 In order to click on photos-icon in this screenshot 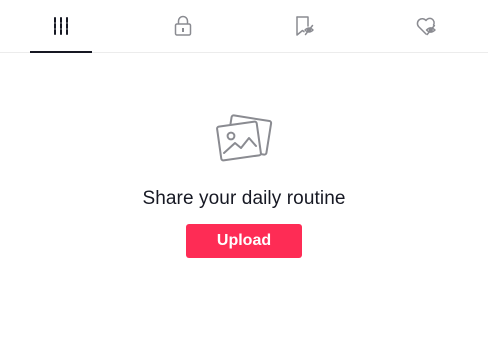, I will do `click(244, 138)`.